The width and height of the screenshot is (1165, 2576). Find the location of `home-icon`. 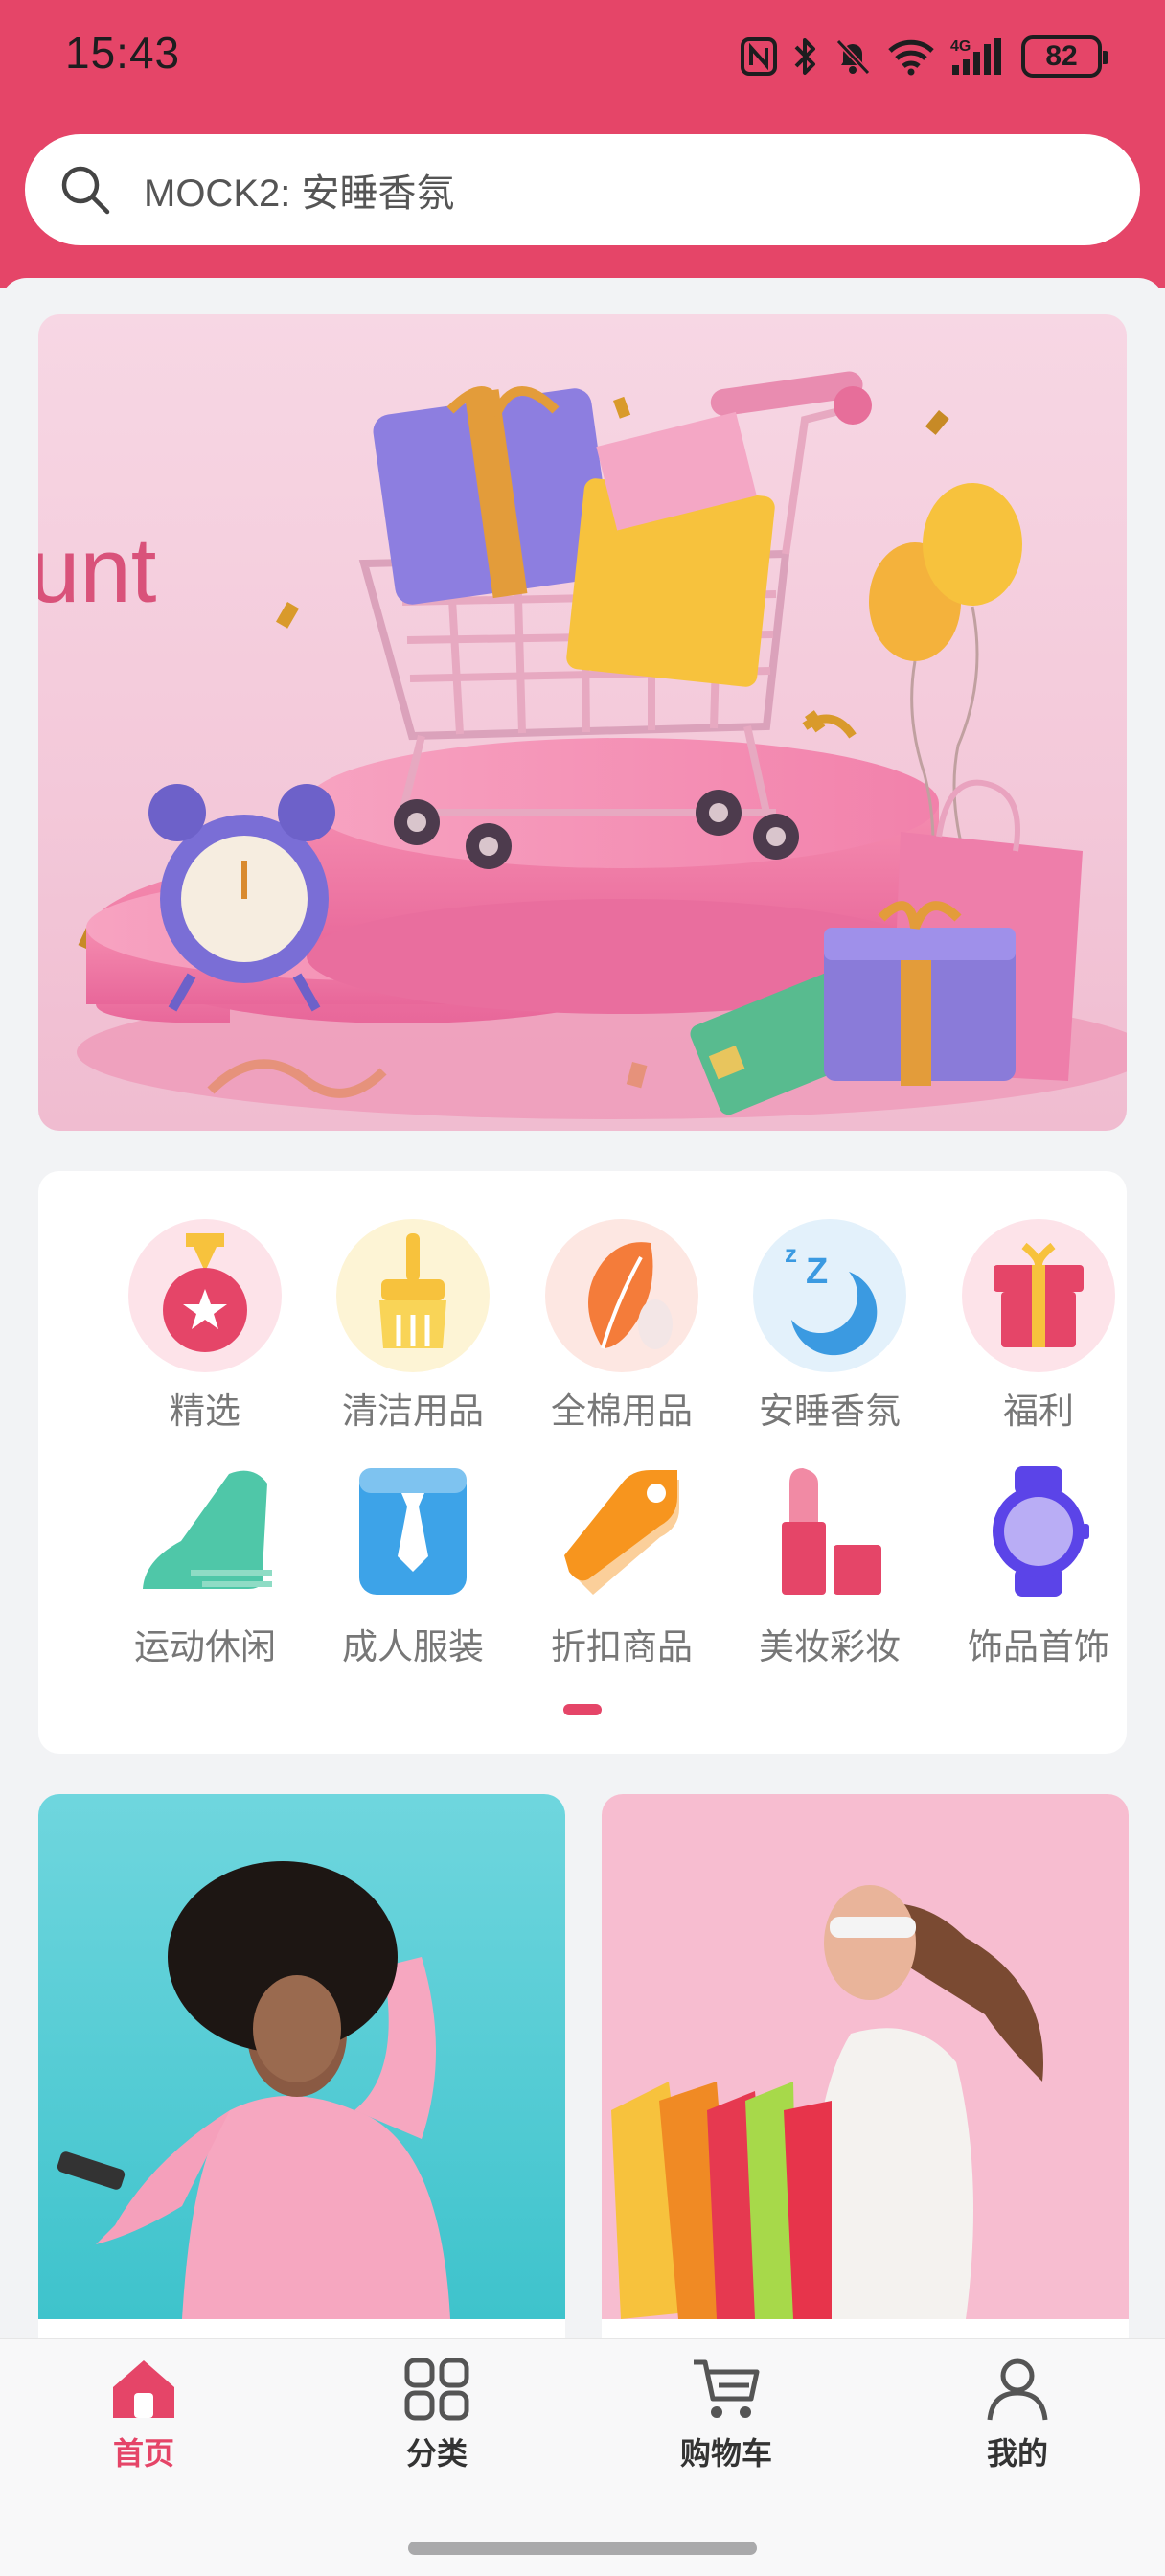

home-icon is located at coordinates (143, 2389).